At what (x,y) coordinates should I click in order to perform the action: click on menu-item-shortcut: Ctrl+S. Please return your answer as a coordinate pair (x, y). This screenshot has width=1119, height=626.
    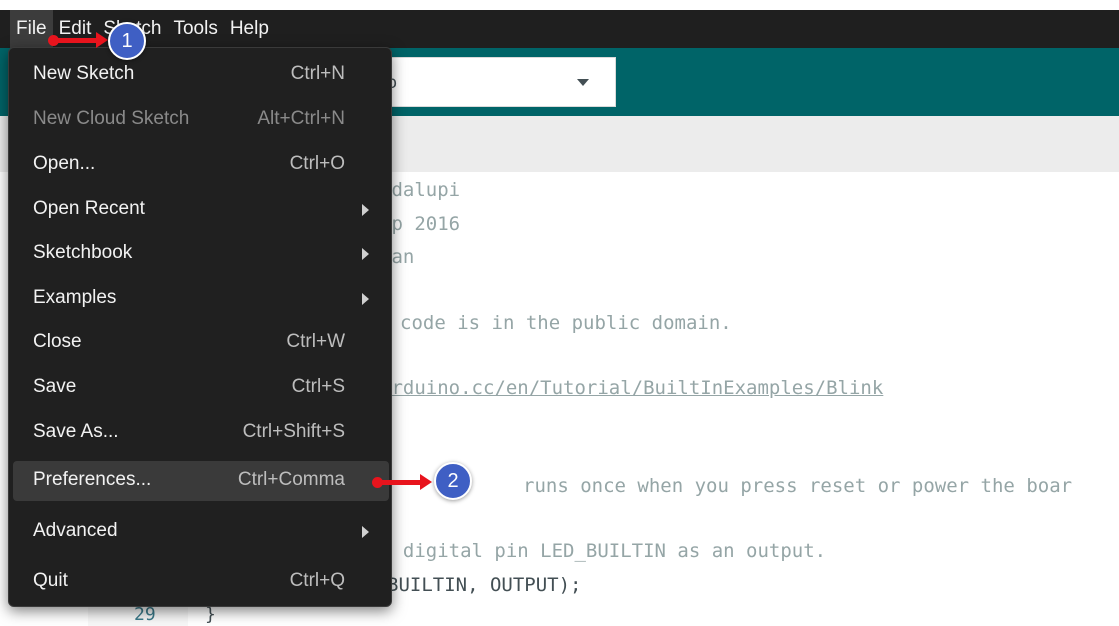
    Looking at the image, I should click on (318, 386).